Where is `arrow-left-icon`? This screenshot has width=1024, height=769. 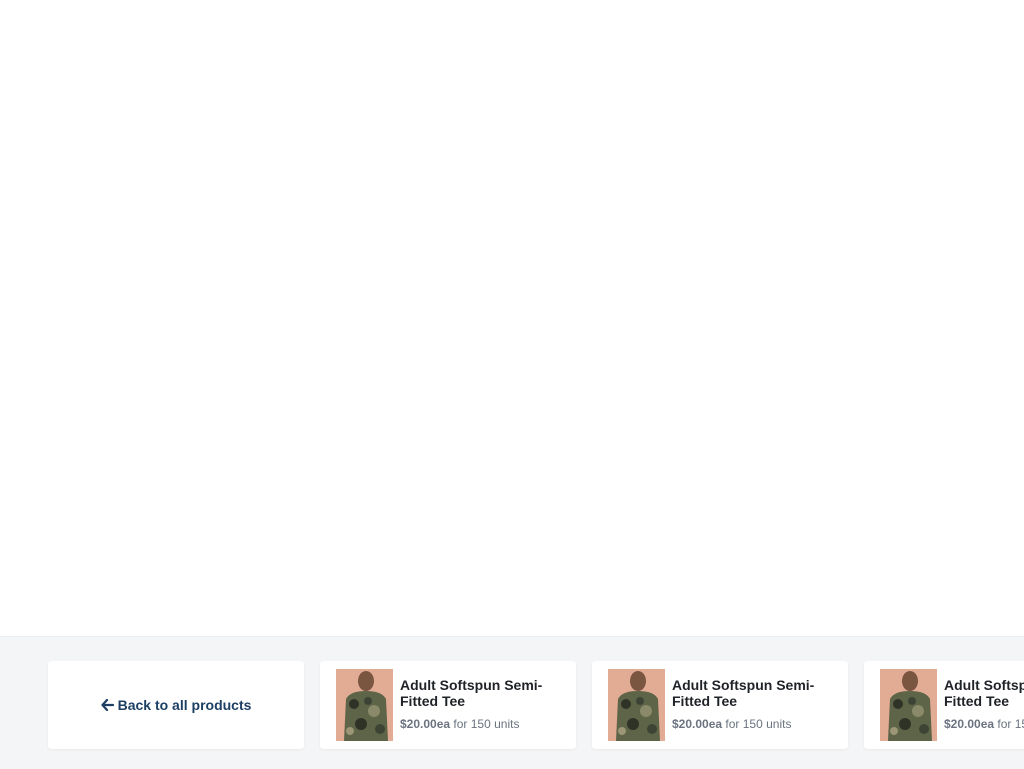
arrow-left-icon is located at coordinates (107, 705).